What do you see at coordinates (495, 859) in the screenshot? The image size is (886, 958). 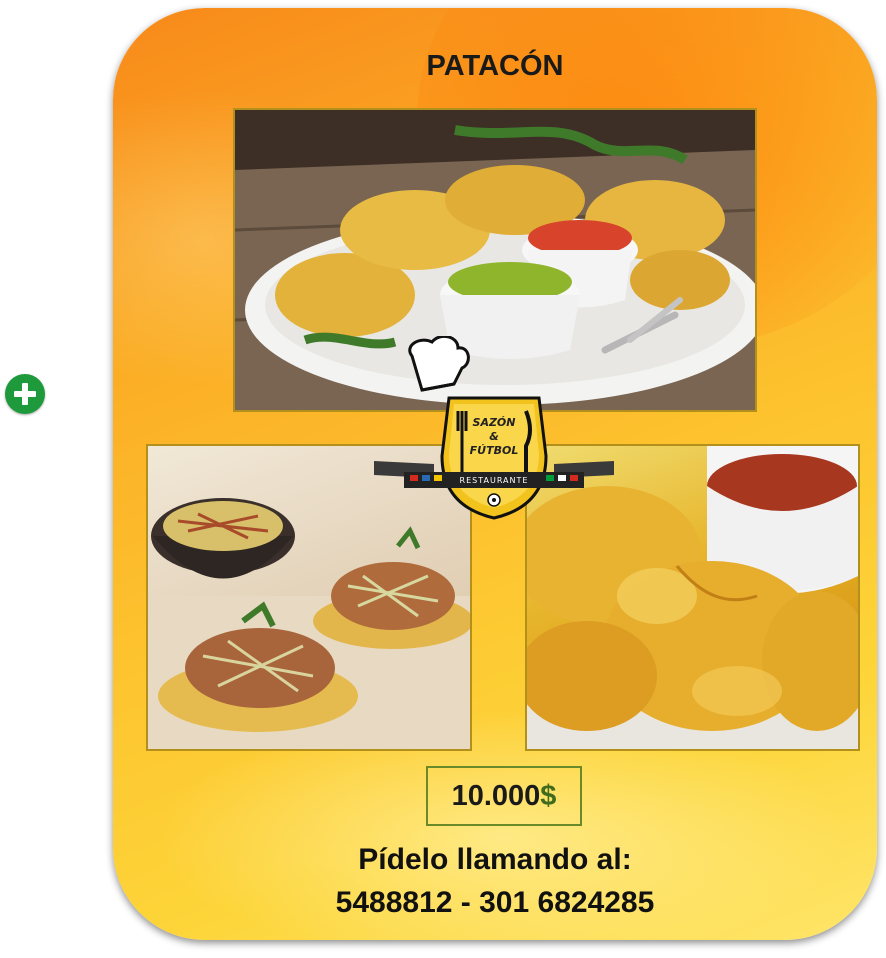 I see `order-label: Pídelo llamando al:` at bounding box center [495, 859].